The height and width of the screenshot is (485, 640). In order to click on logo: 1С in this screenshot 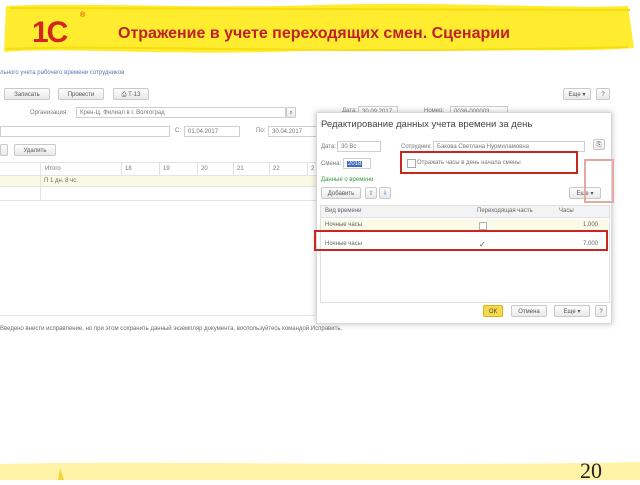, I will do `click(50, 32)`.